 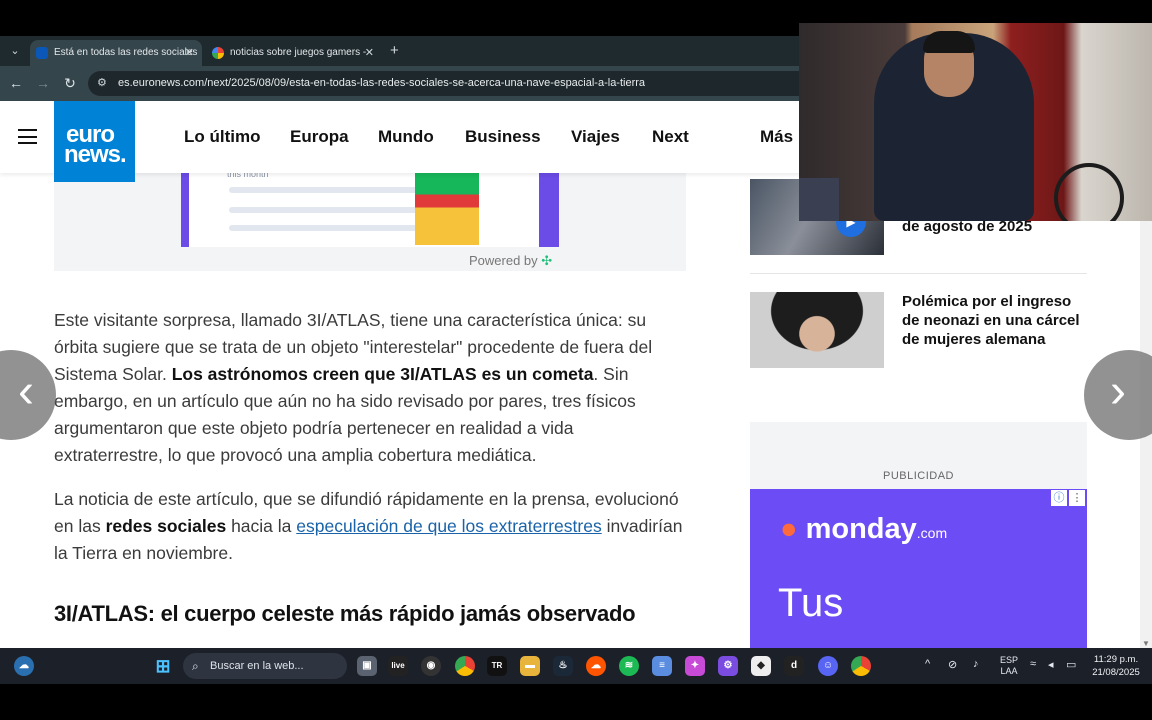 What do you see at coordinates (949, 42) in the screenshot?
I see `webcam-hair` at bounding box center [949, 42].